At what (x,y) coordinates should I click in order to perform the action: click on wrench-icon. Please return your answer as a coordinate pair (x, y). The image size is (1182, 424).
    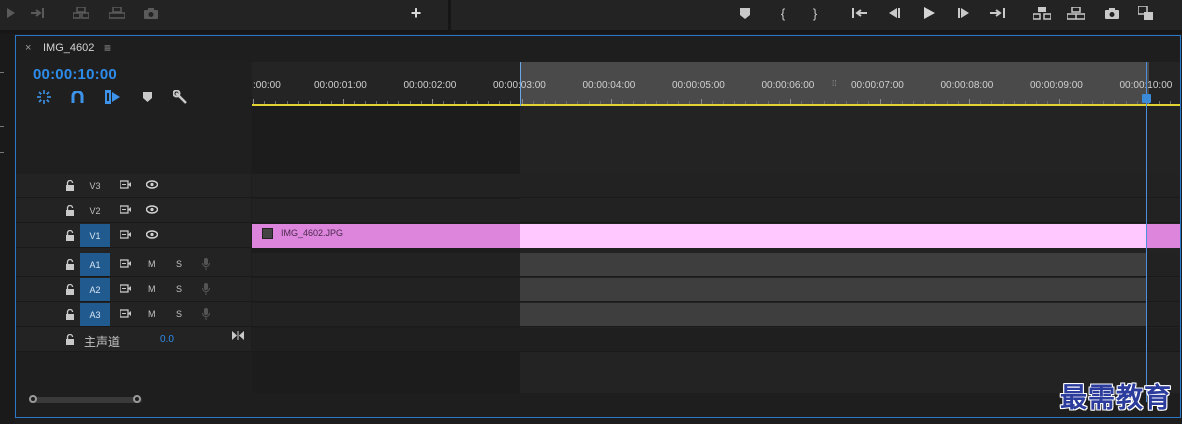
    Looking at the image, I should click on (180, 97).